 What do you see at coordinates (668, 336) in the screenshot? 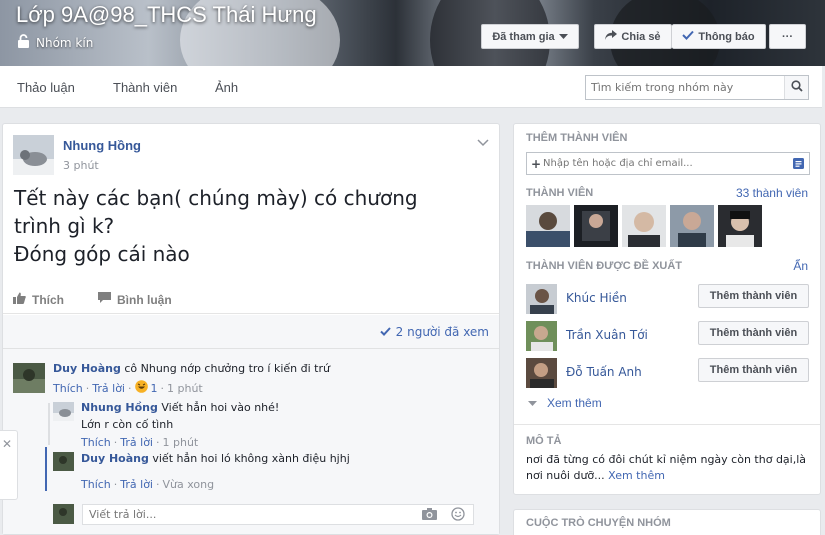
I see `suggested-member-row: Trần Xuân Tới Thêm thành viên` at bounding box center [668, 336].